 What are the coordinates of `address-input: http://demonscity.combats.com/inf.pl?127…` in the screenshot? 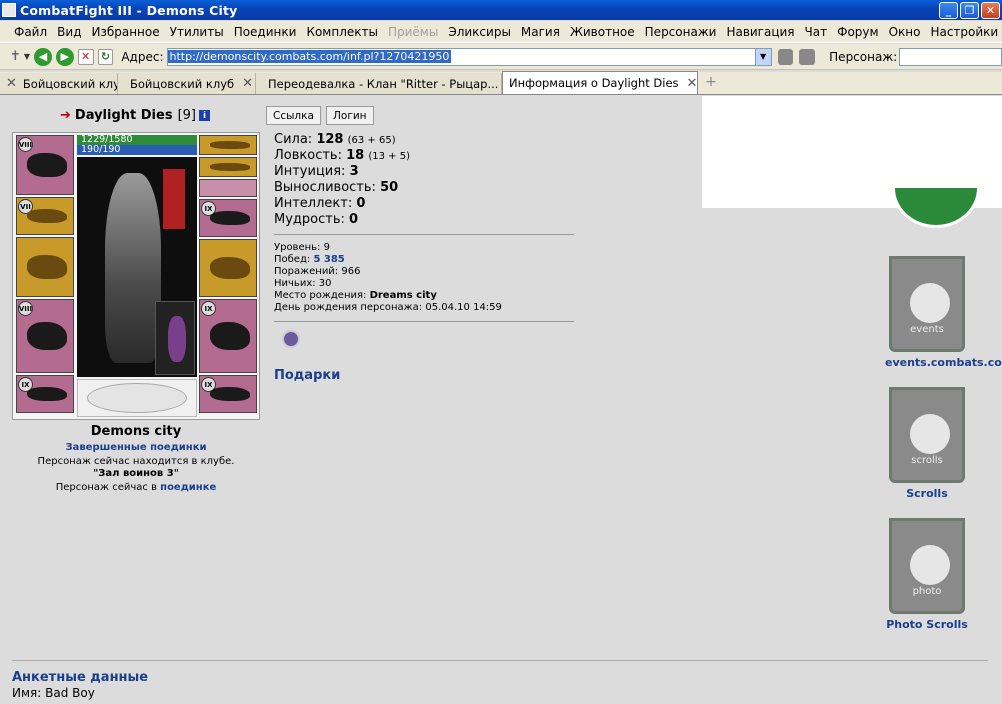 It's located at (469, 56).